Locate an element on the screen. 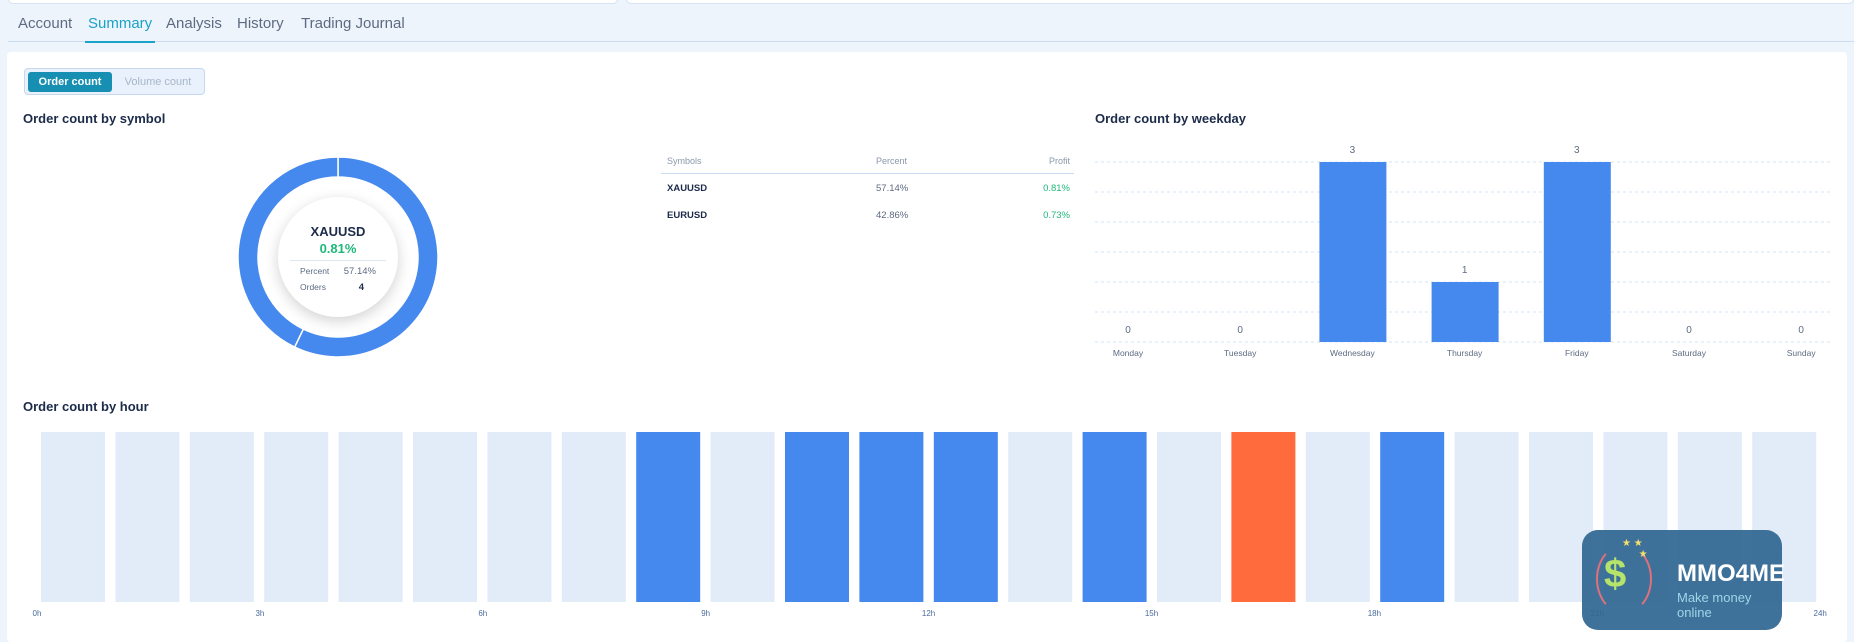  row-percent: 42.86% is located at coordinates (892, 215).